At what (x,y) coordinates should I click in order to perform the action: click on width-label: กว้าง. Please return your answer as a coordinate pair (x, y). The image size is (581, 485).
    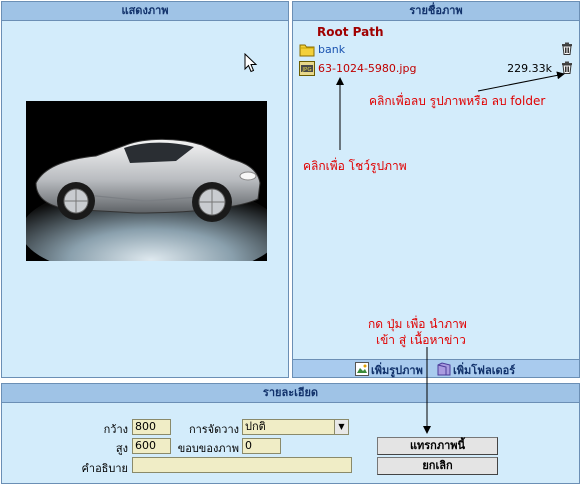
    Looking at the image, I should click on (115, 429).